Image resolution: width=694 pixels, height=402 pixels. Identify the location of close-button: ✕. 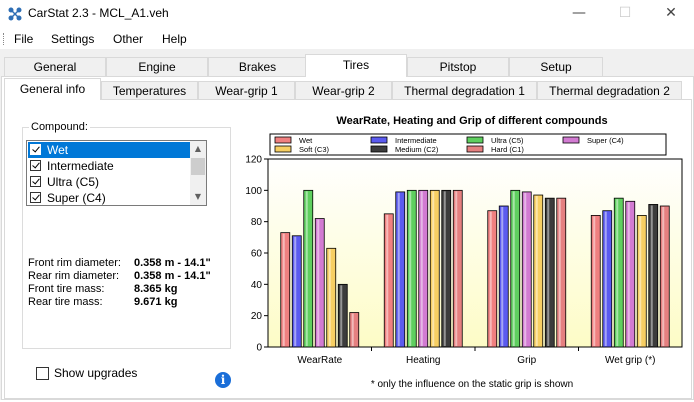
(671, 14).